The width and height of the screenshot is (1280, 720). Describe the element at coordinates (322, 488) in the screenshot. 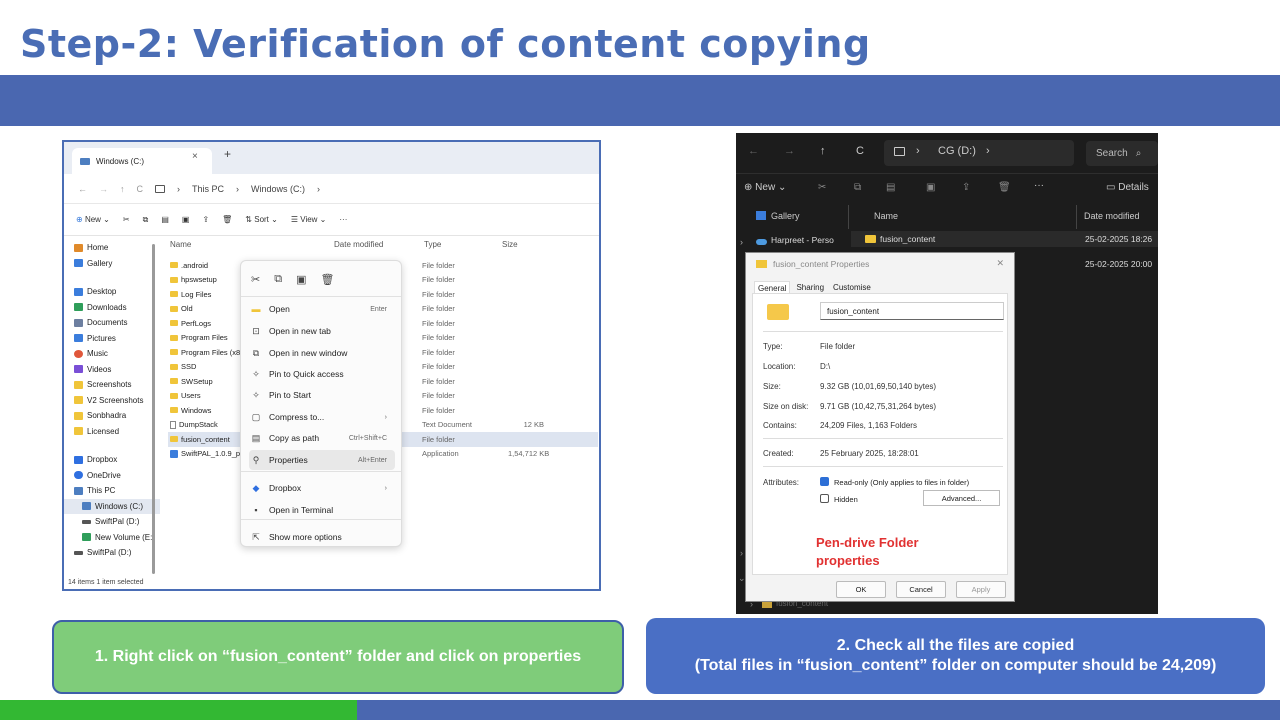

I see `menu-item-dropbox: ◆ Dropbox ›` at that location.